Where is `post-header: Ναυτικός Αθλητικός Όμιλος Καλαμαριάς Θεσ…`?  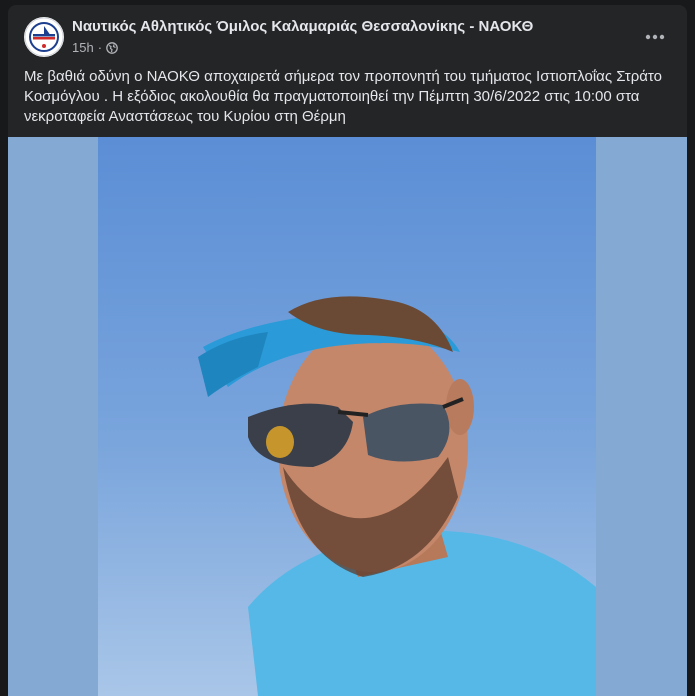
post-header: Ναυτικός Αθλητικός Όμιλος Καλαμαριάς Θεσ… is located at coordinates (347, 38).